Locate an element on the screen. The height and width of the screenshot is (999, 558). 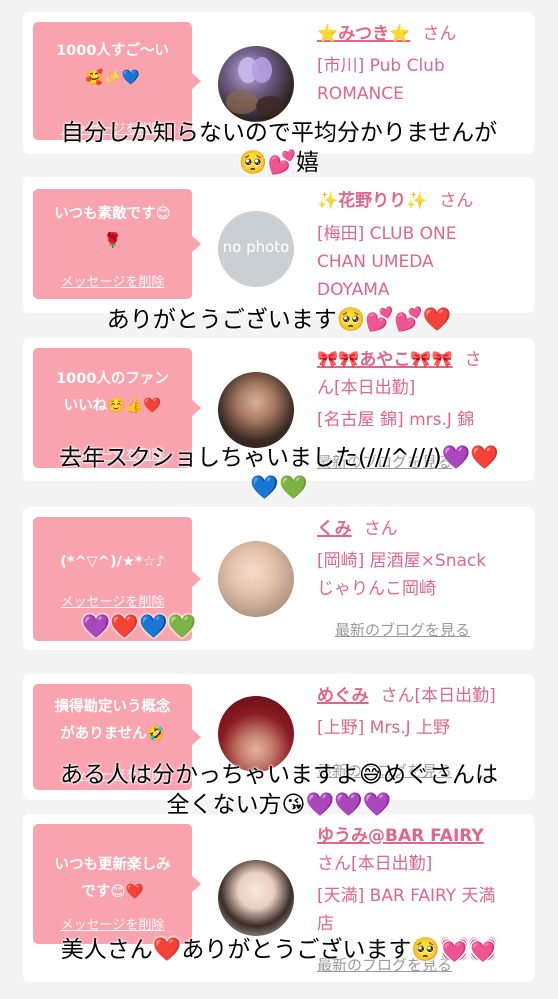
butterfly-icon is located at coordinates (255, 86).